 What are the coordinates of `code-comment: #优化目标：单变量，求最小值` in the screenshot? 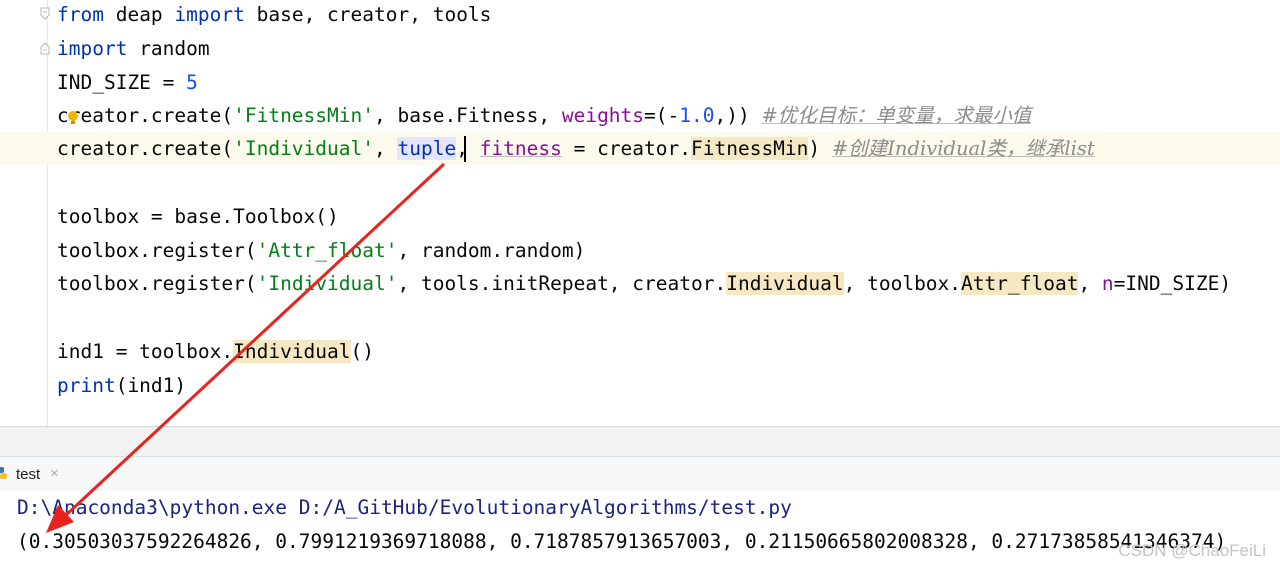 It's located at (896, 115).